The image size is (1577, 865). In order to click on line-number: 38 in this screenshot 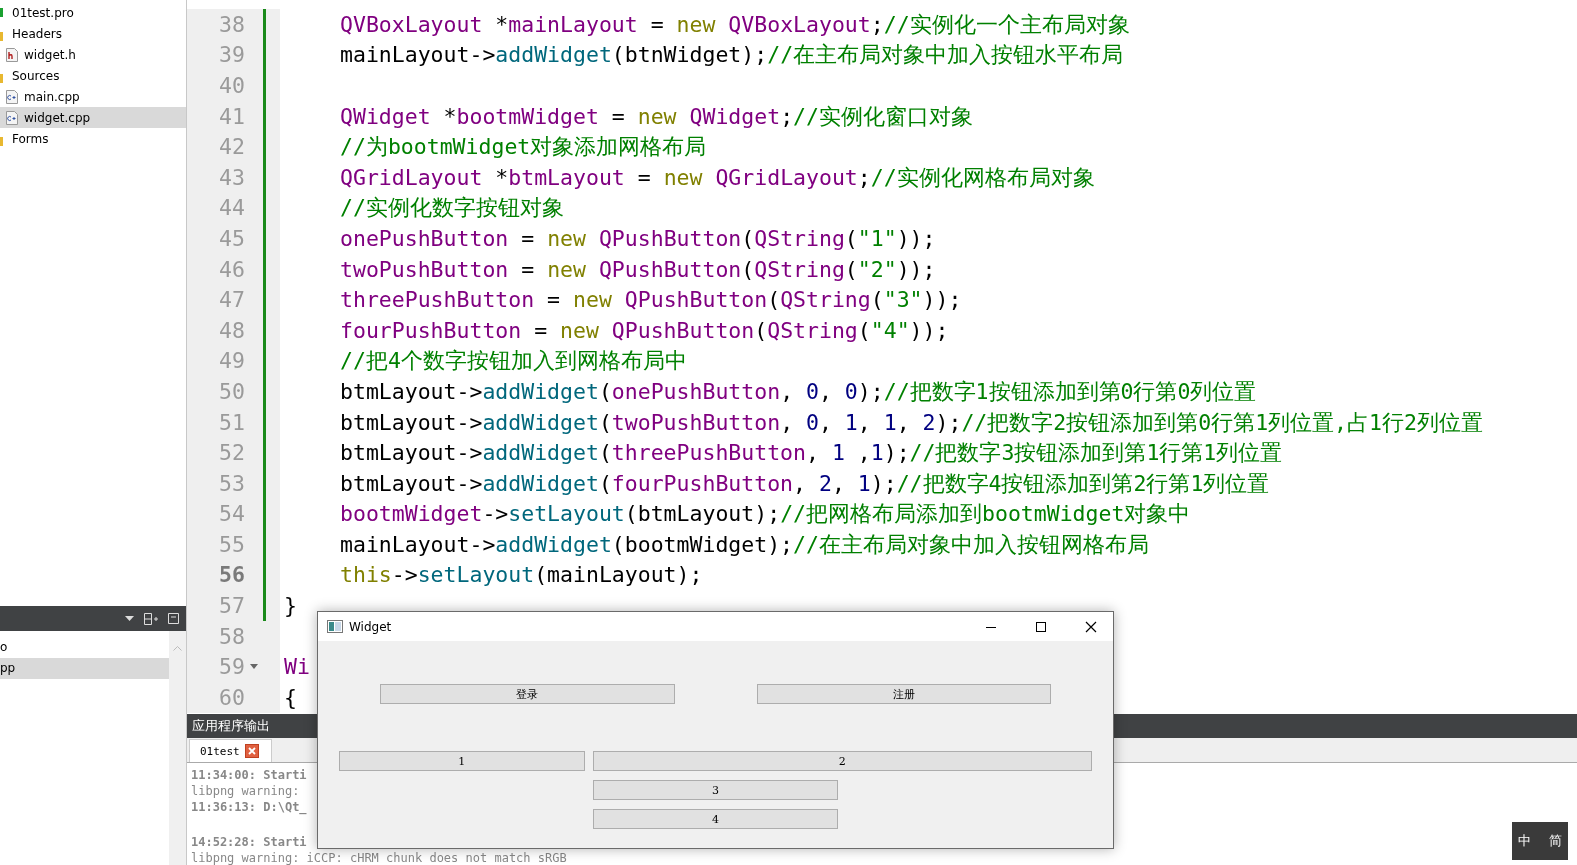, I will do `click(231, 24)`.